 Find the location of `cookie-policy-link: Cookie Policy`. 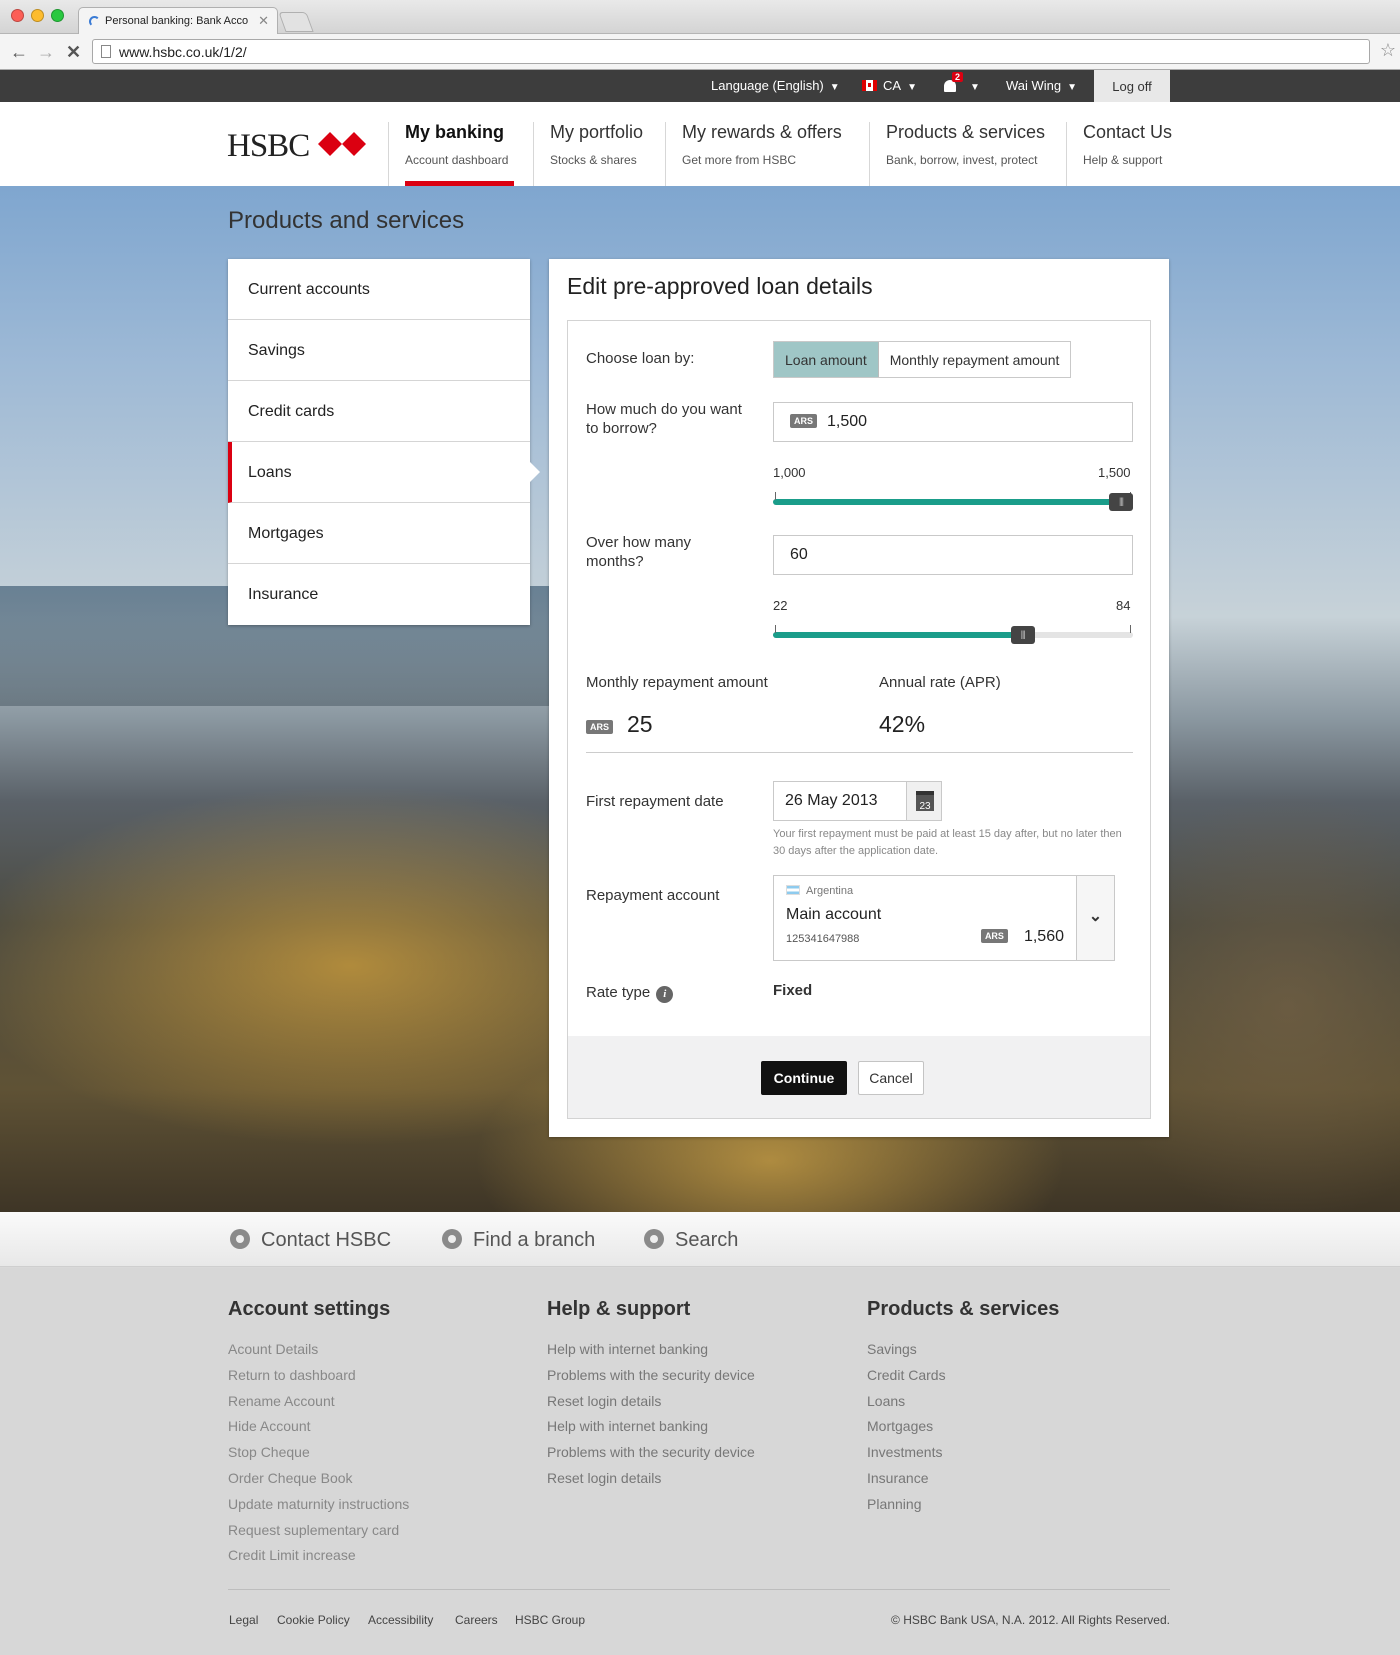

cookie-policy-link: Cookie Policy is located at coordinates (313, 1620).